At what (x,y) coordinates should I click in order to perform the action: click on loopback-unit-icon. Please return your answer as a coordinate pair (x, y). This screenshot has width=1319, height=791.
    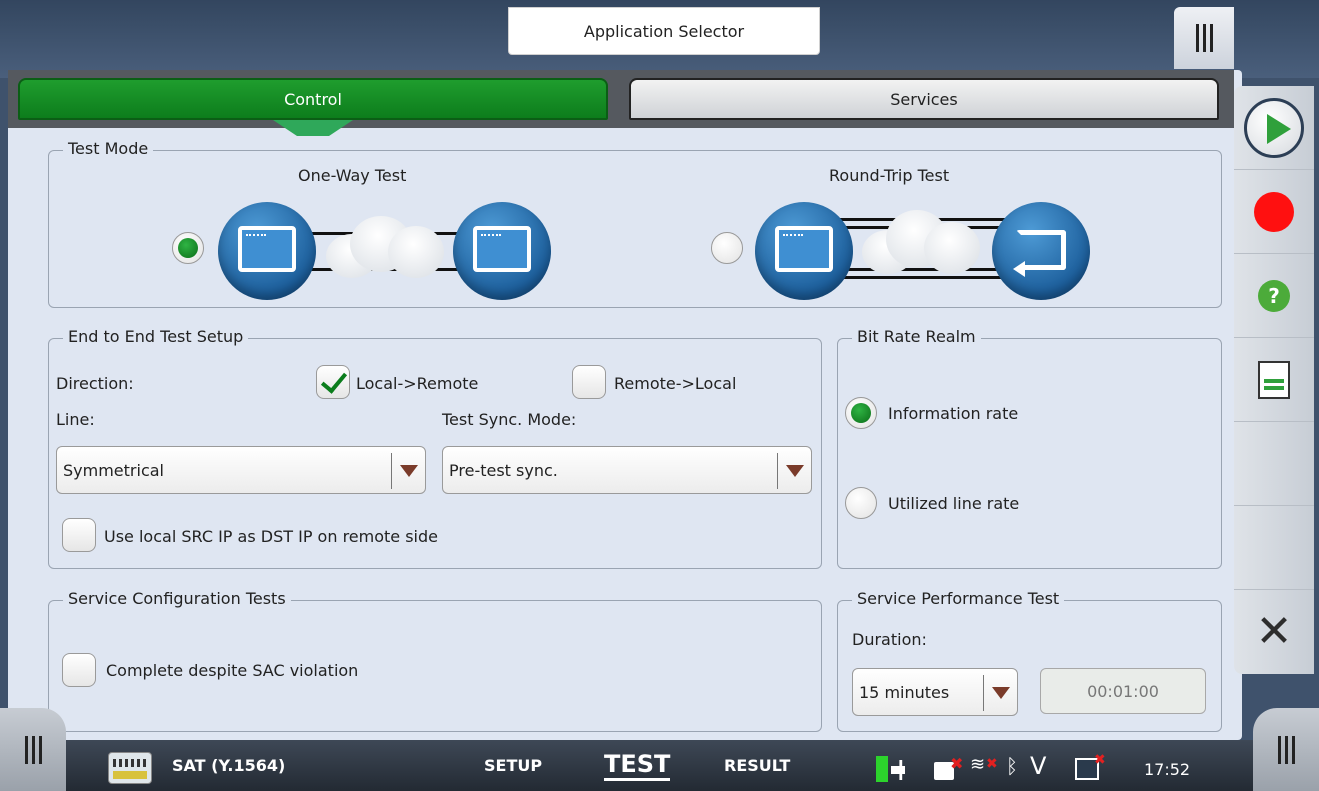
    Looking at the image, I should click on (1041, 251).